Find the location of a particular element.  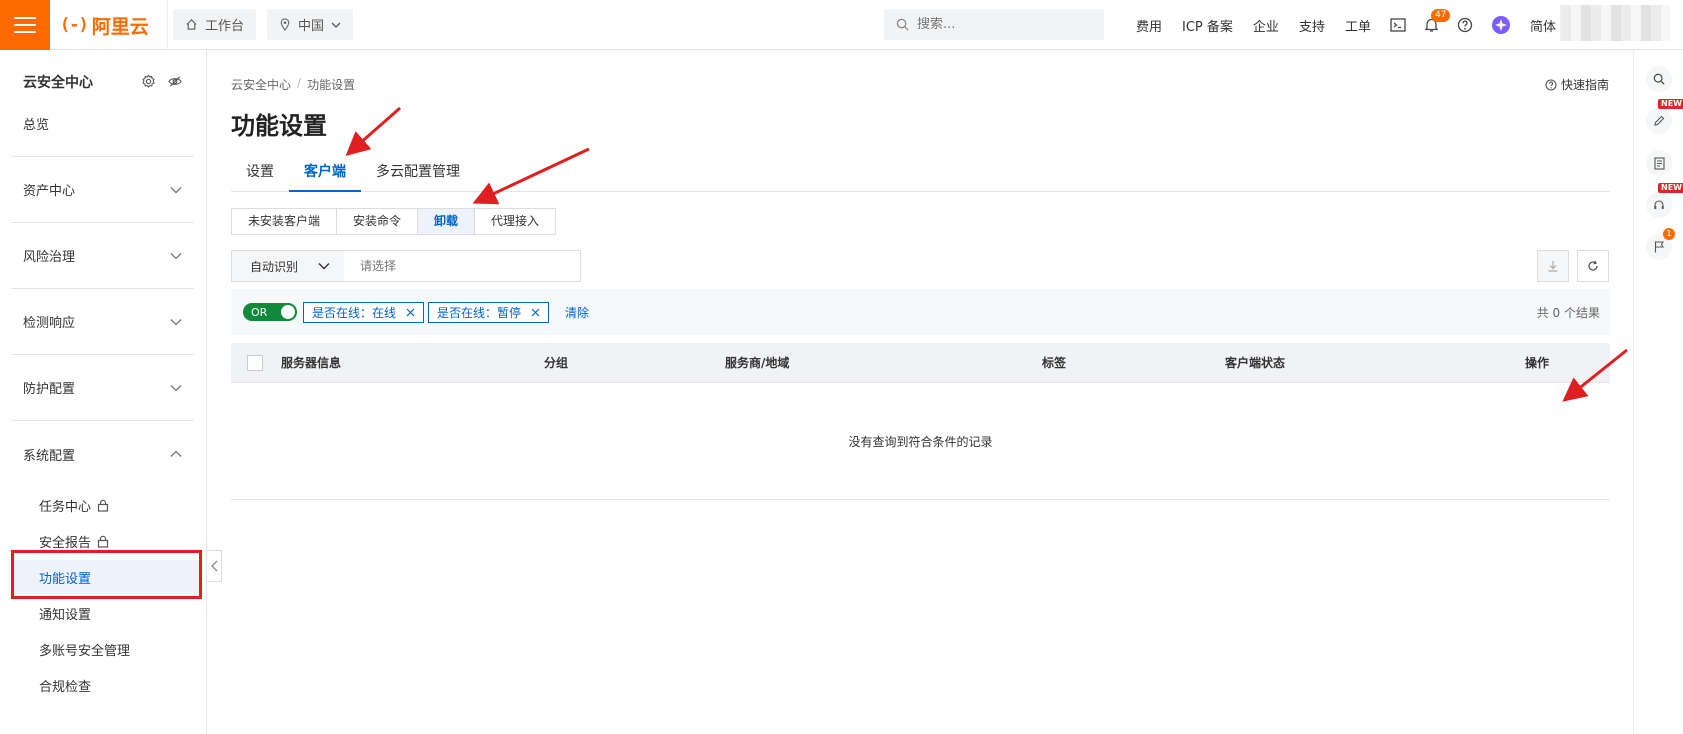

flag-icon is located at coordinates (1659, 247).